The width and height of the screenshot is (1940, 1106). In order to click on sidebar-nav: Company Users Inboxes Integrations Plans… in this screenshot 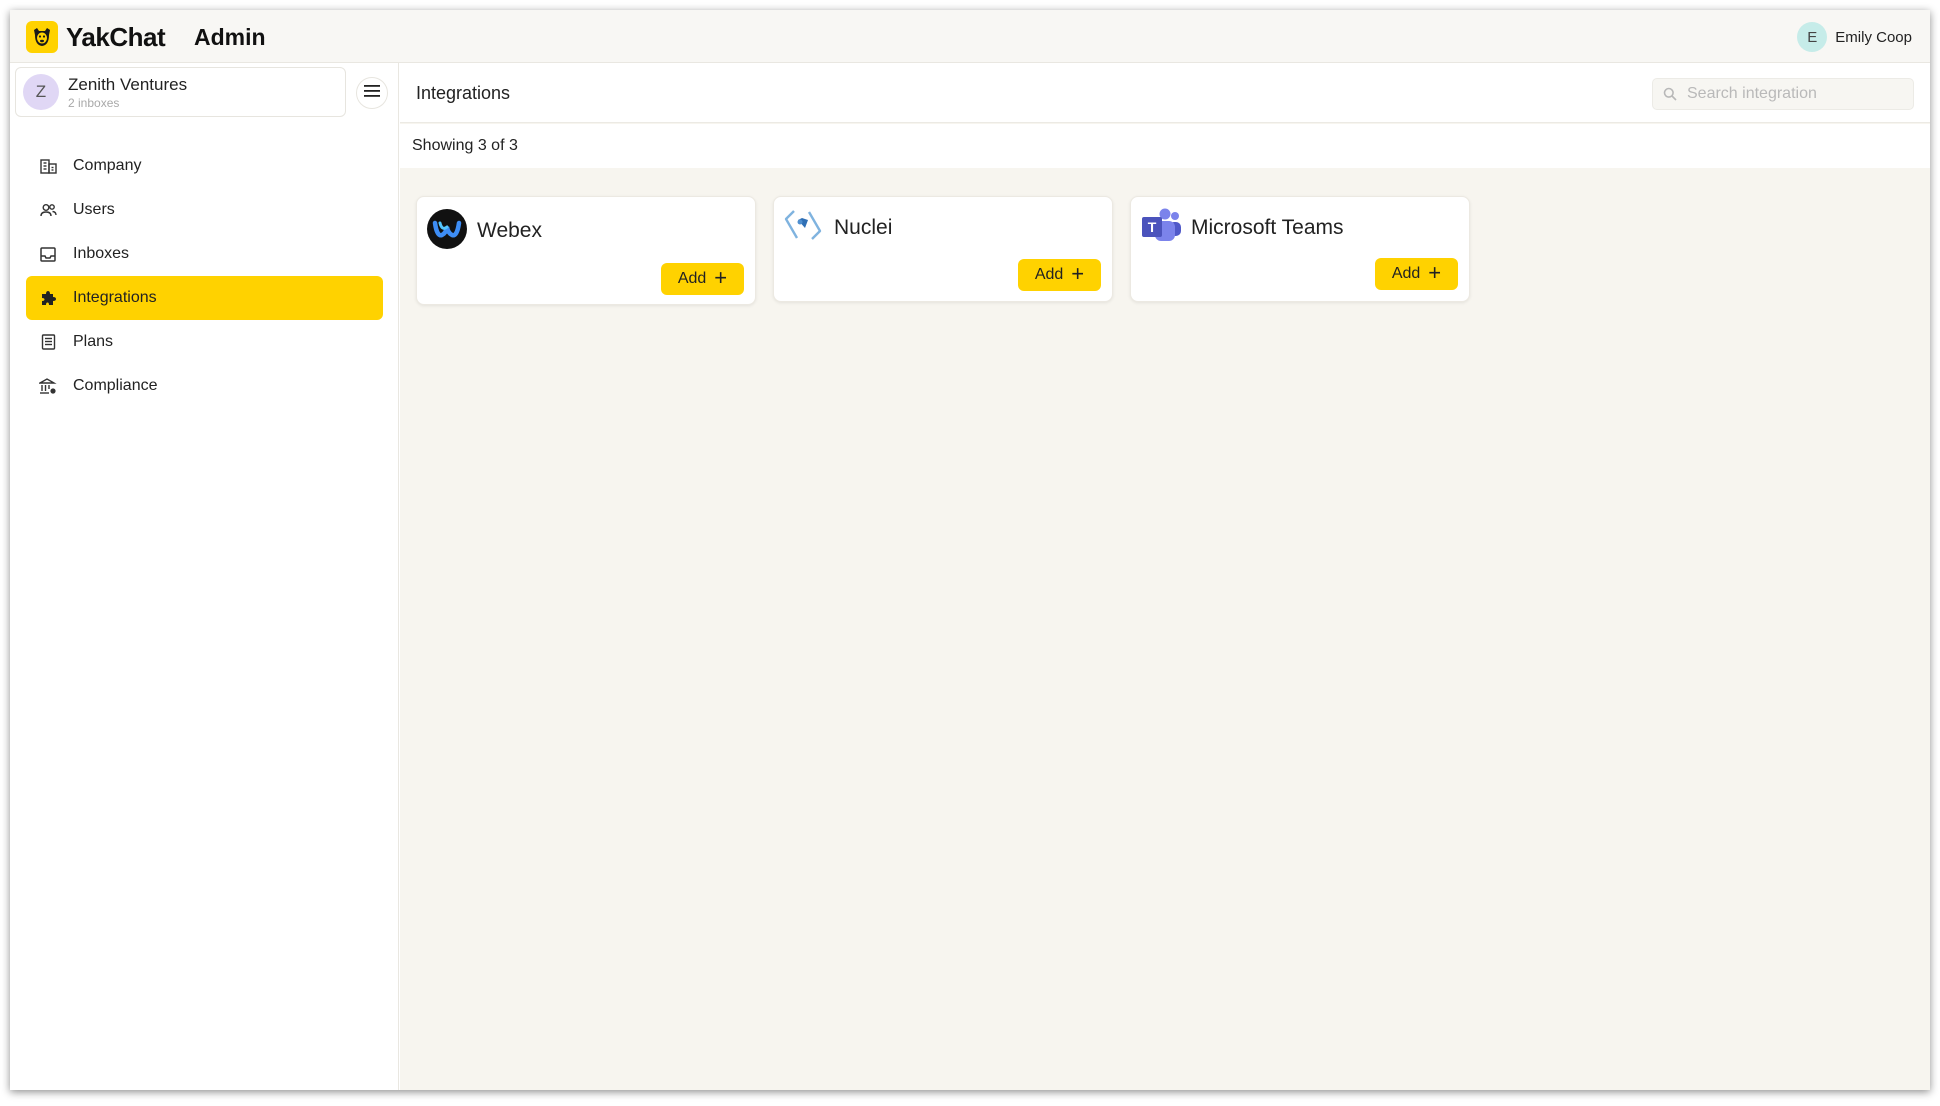, I will do `click(204, 276)`.